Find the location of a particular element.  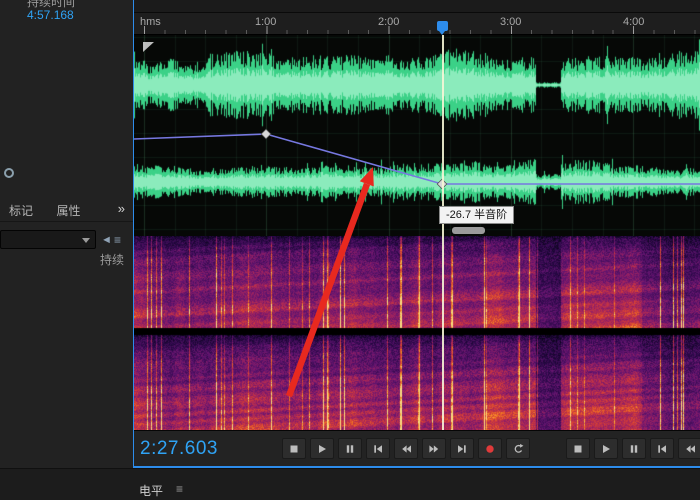

transport-primary-group is located at coordinates (406, 448).